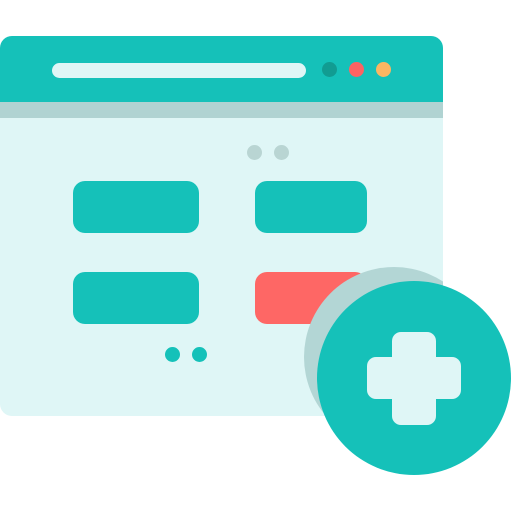 Image resolution: width=512 pixels, height=512 pixels. What do you see at coordinates (179, 70) in the screenshot?
I see `address-bar` at bounding box center [179, 70].